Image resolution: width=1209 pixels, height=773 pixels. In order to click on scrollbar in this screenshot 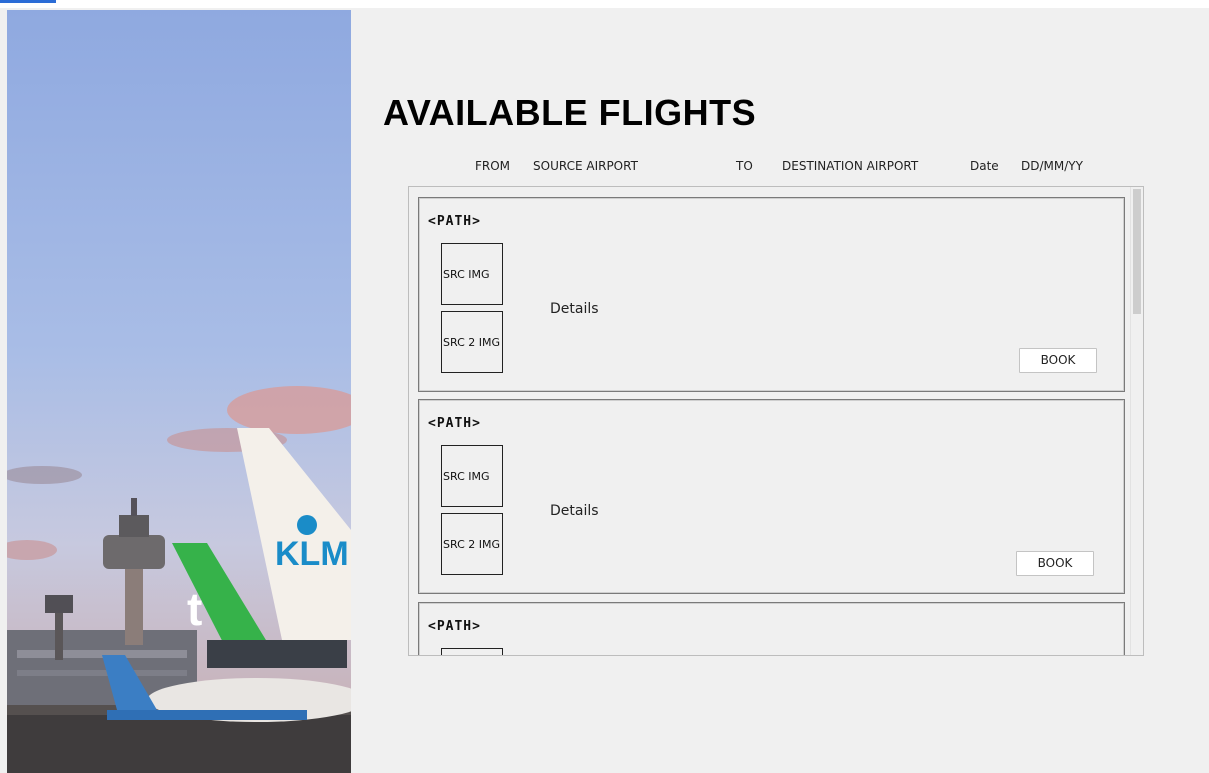, I will do `click(1136, 421)`.